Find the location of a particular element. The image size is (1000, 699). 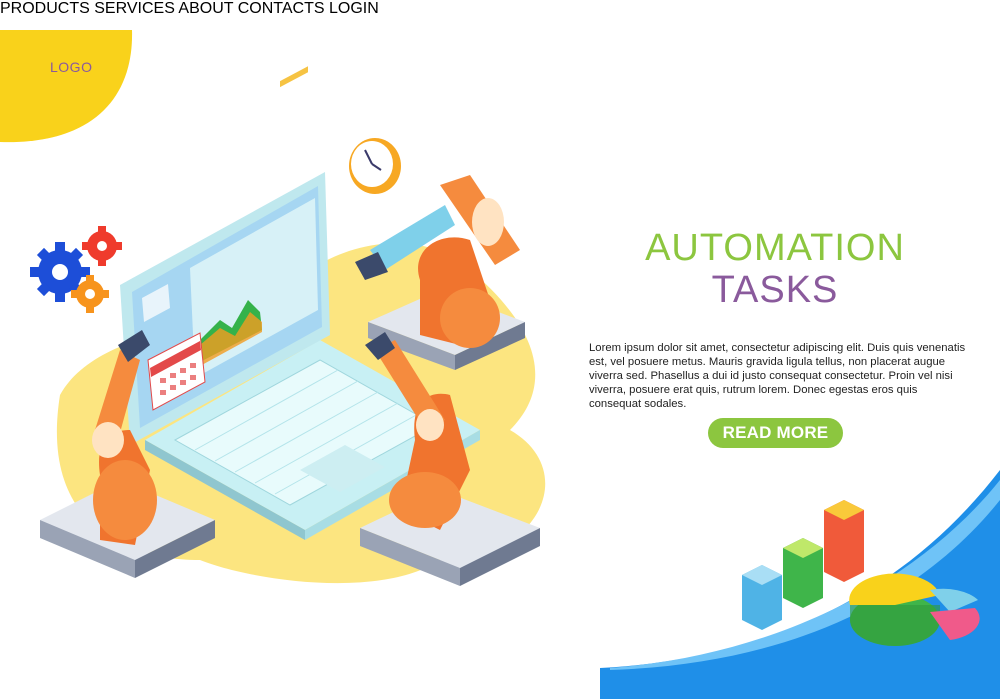

clock-icon is located at coordinates (375, 166).